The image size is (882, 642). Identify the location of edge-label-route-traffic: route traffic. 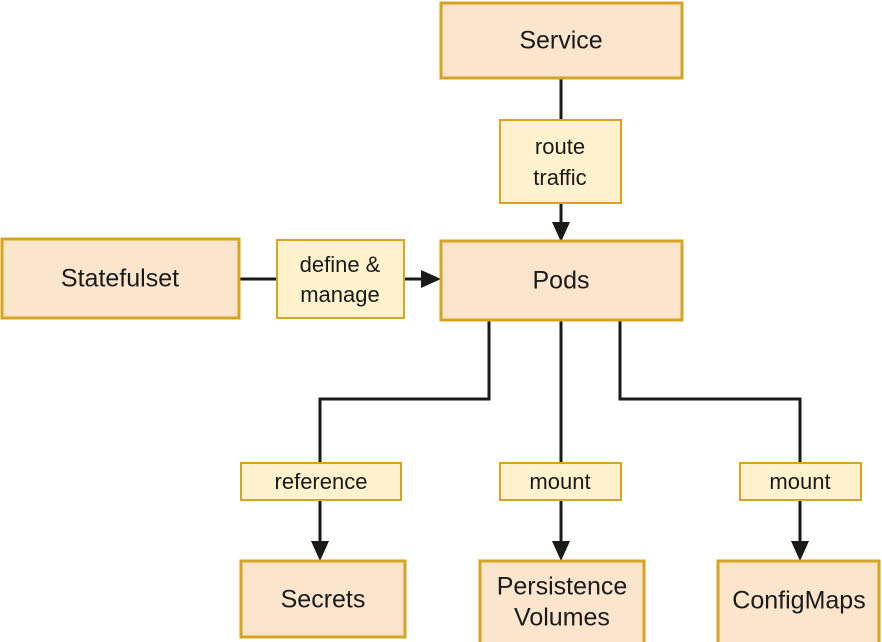
(560, 161).